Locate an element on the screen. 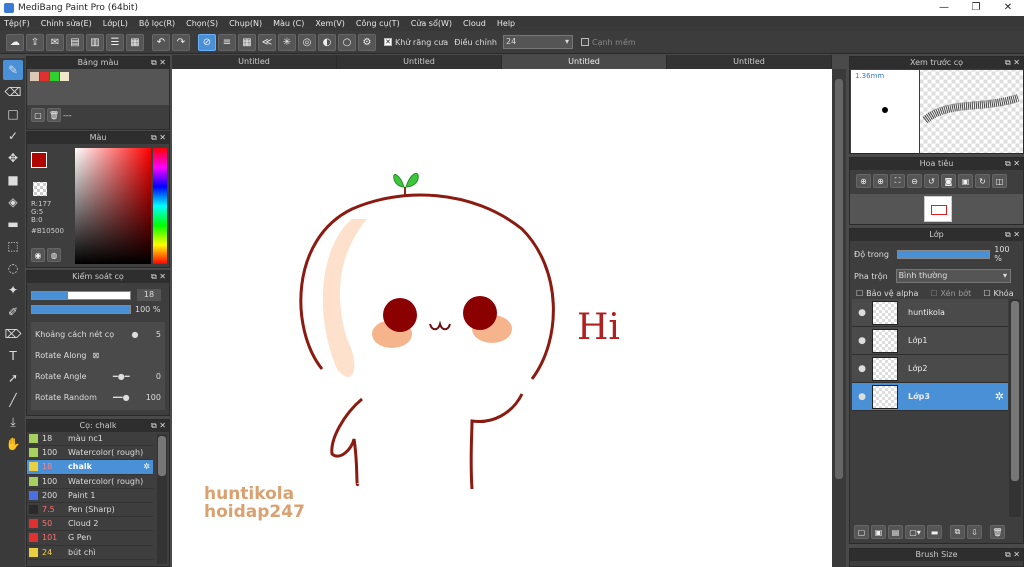 The height and width of the screenshot is (567, 1024). close-button: ✕ is located at coordinates (1008, 8).